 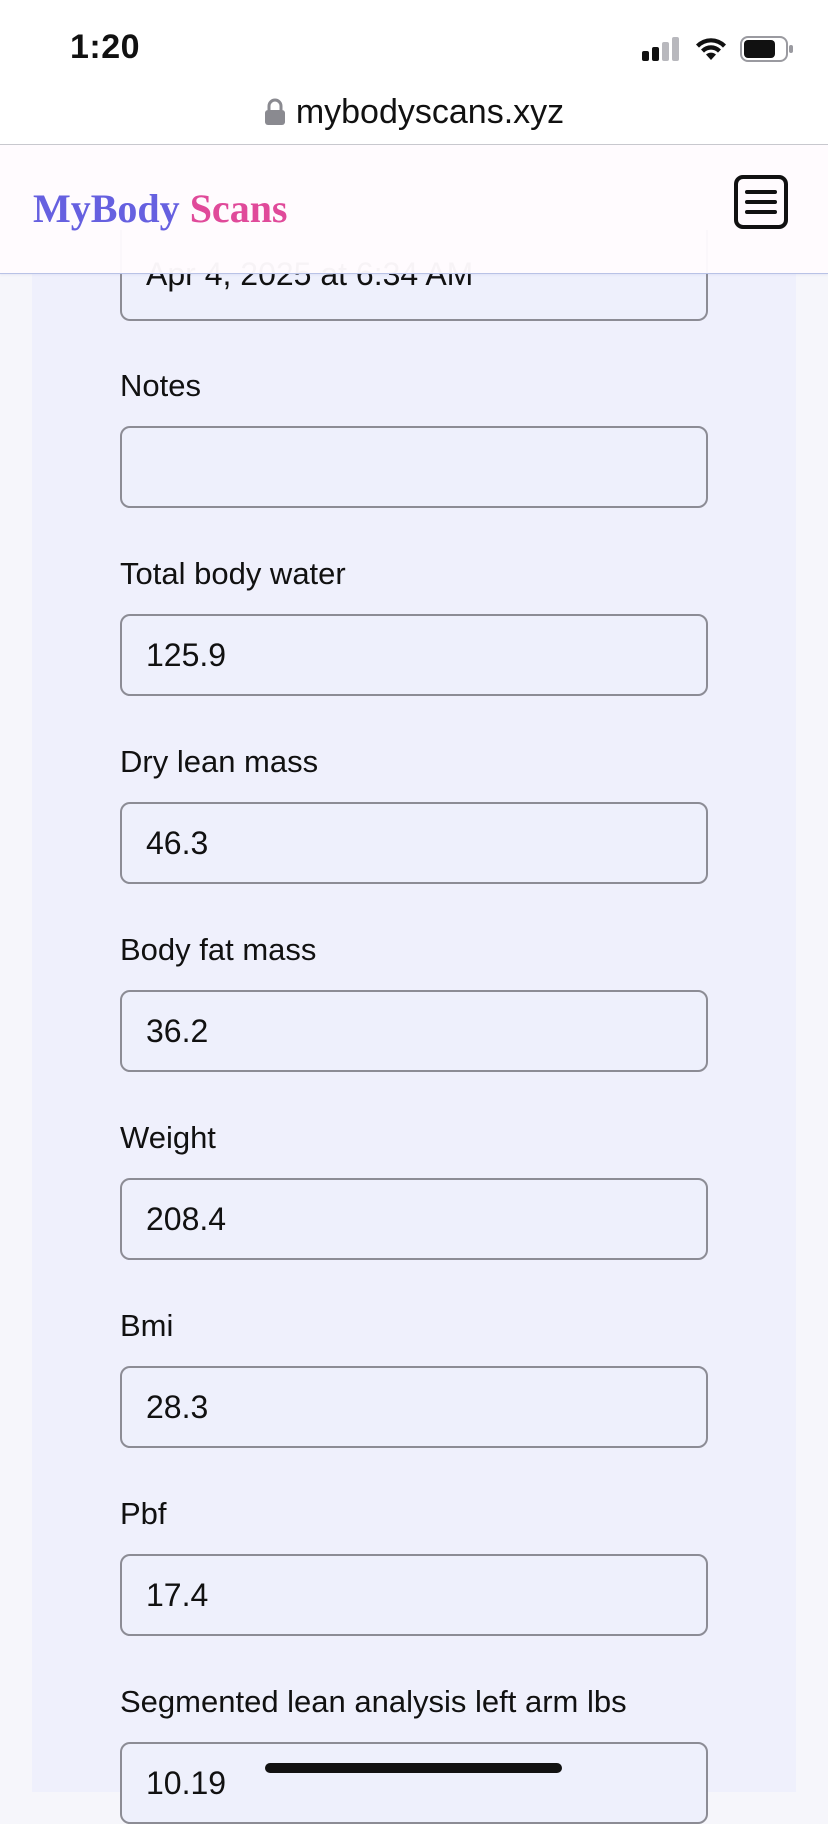 I want to click on wifi-icon, so click(x=711, y=49).